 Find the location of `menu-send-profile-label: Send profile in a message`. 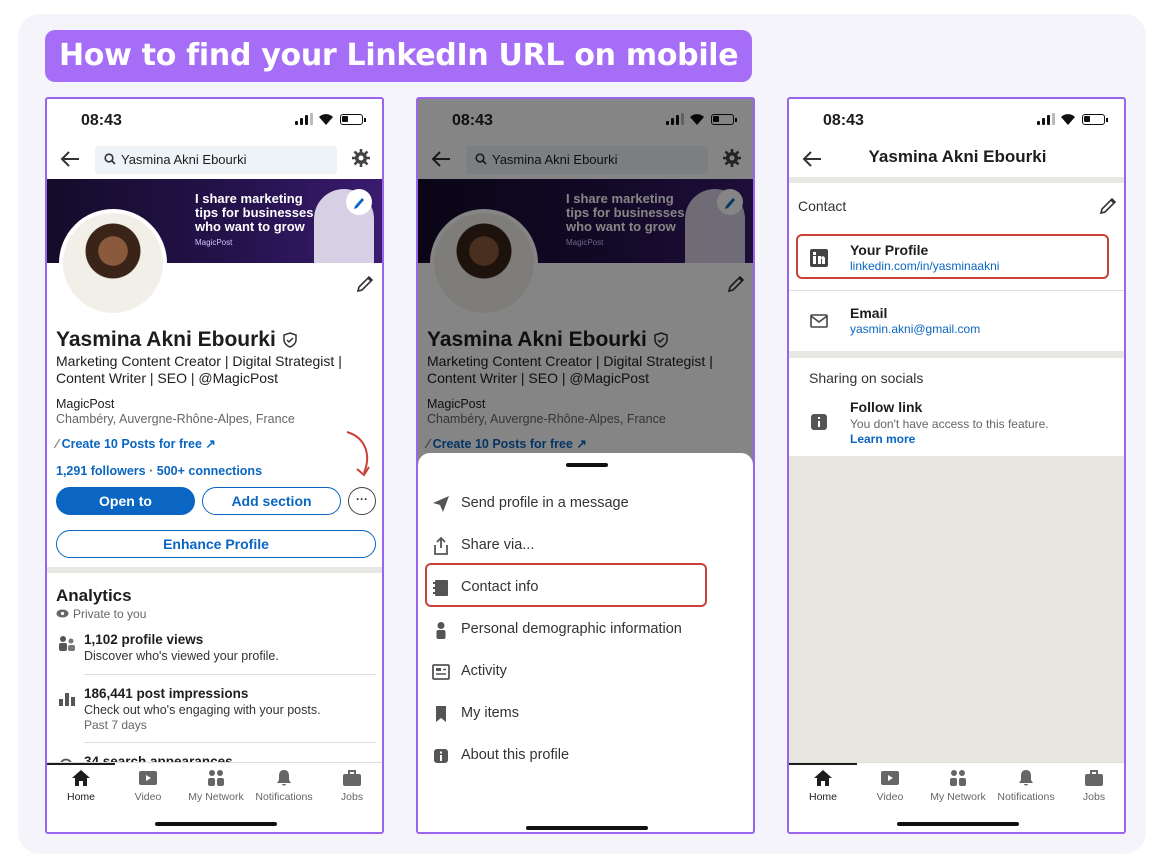

menu-send-profile-label: Send profile in a message is located at coordinates (545, 503).